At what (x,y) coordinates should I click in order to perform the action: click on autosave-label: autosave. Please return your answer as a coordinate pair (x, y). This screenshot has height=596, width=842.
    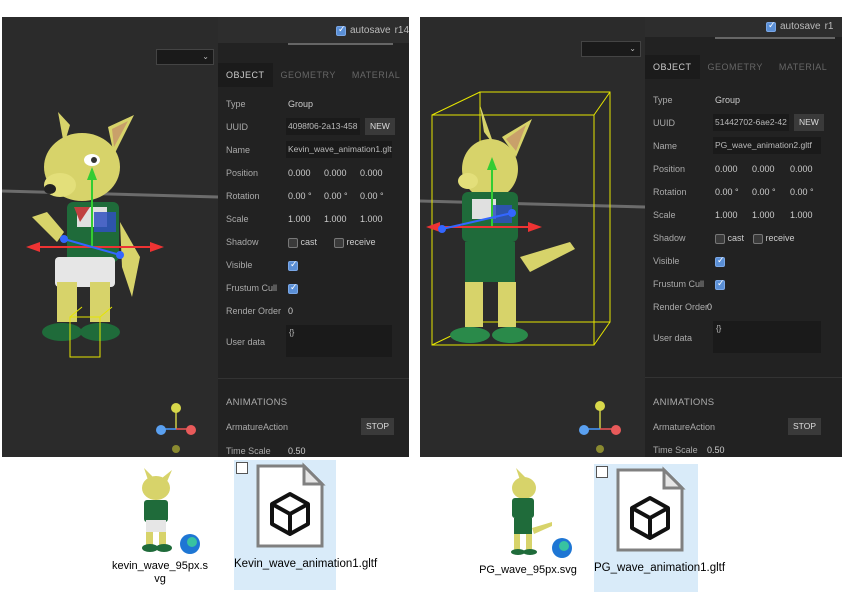
    Looking at the image, I should click on (800, 26).